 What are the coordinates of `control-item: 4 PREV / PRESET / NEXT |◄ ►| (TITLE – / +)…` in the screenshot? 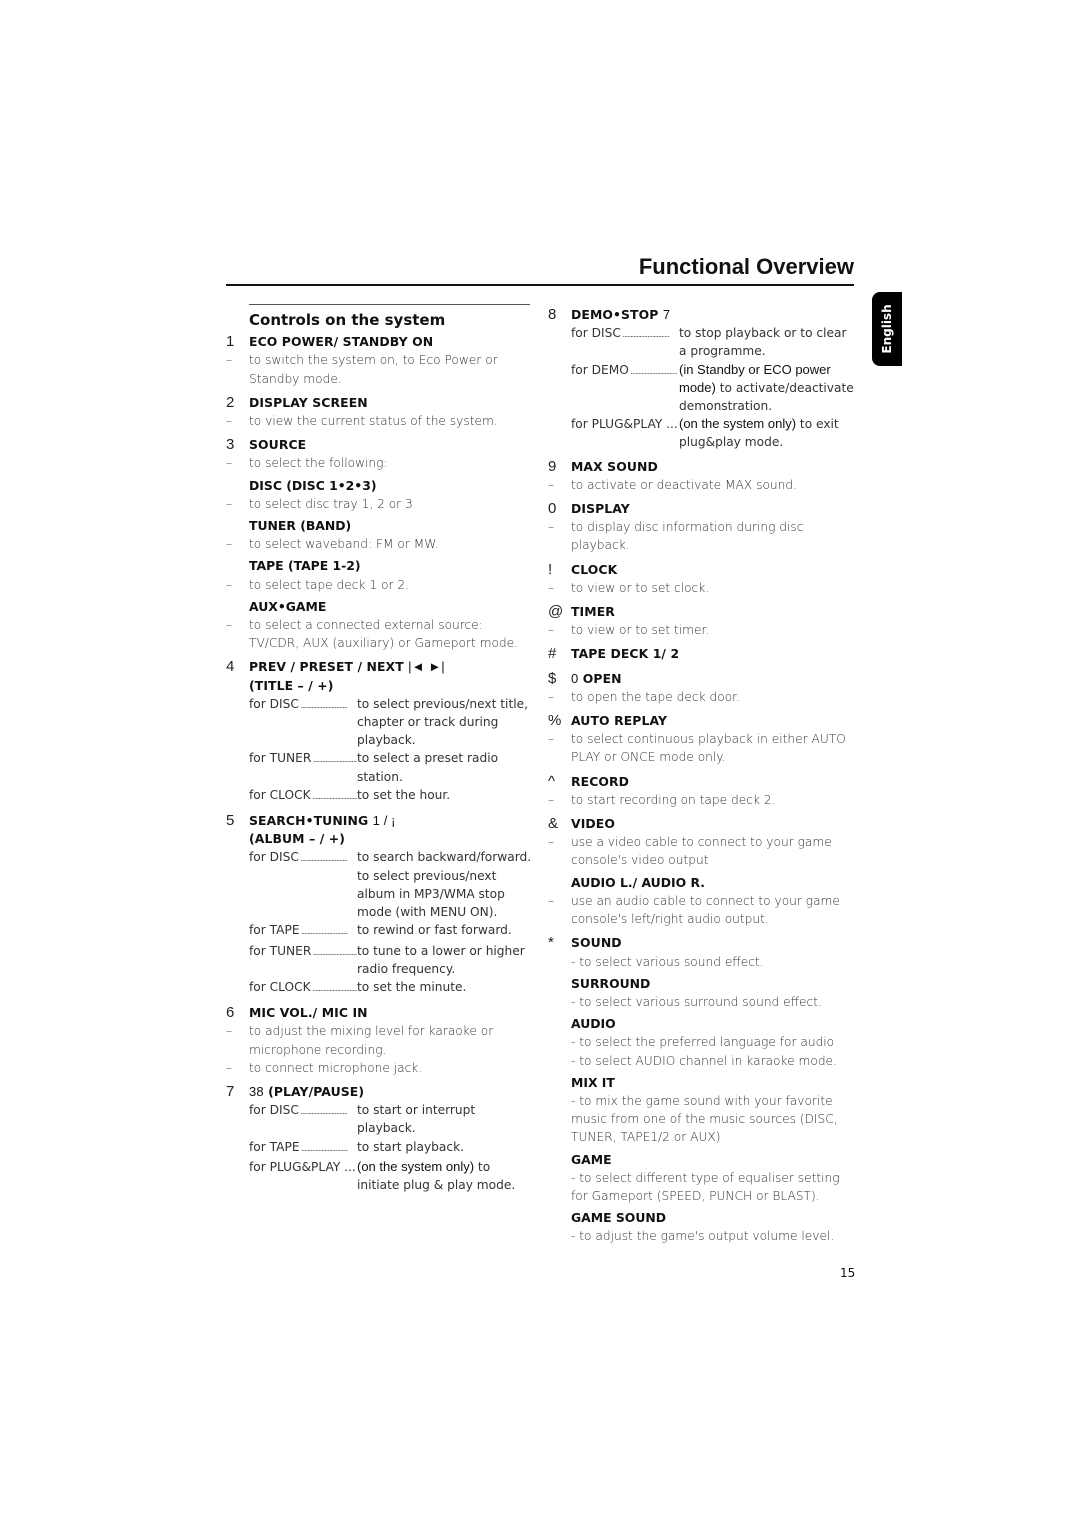 It's located at (379, 732).